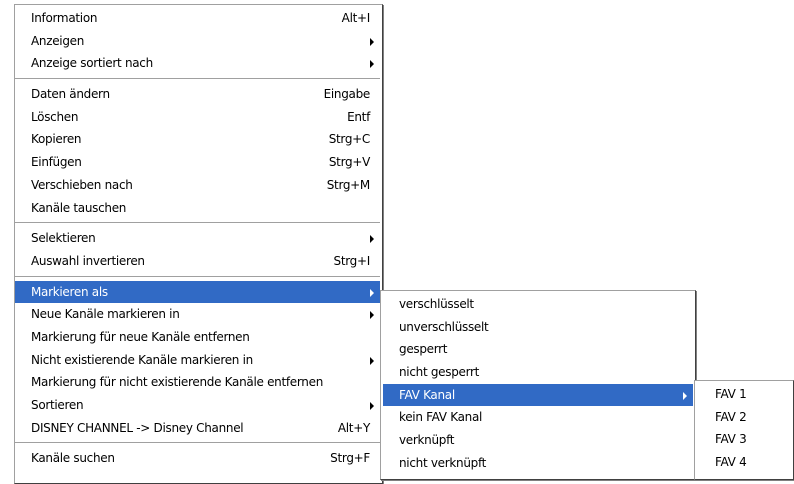 The image size is (794, 484). Describe the element at coordinates (352, 260) in the screenshot. I see `menu-item-shortcut: Strg+I` at that location.